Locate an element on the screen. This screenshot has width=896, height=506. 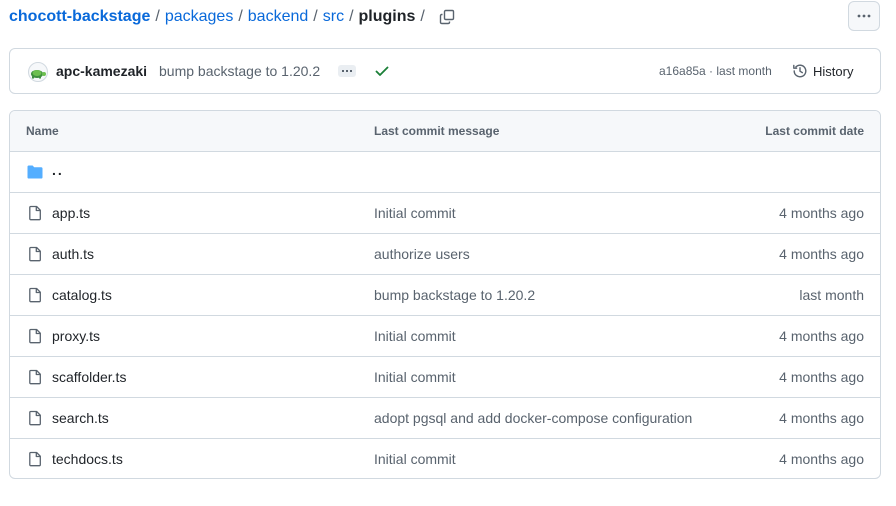
avatar is located at coordinates (38, 72).